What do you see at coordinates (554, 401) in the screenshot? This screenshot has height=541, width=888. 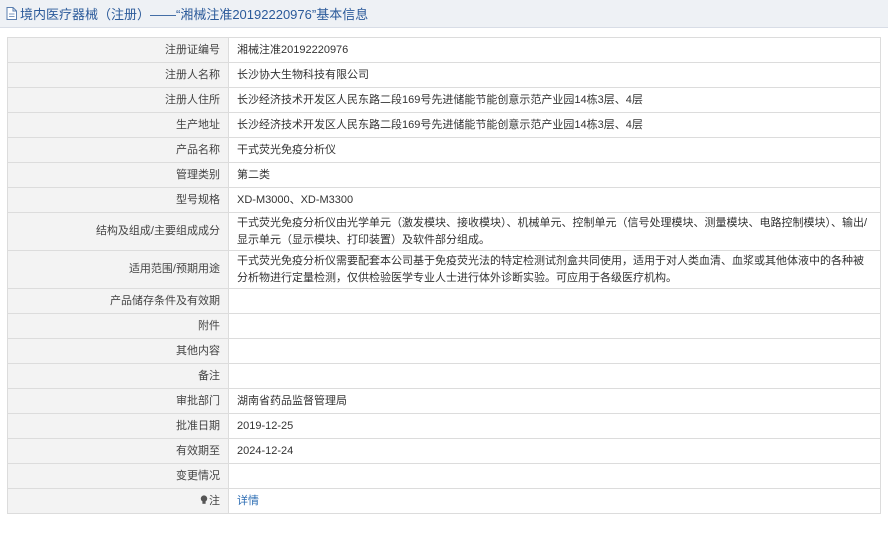 I see `field-value: 湖南省药品监督管理局` at bounding box center [554, 401].